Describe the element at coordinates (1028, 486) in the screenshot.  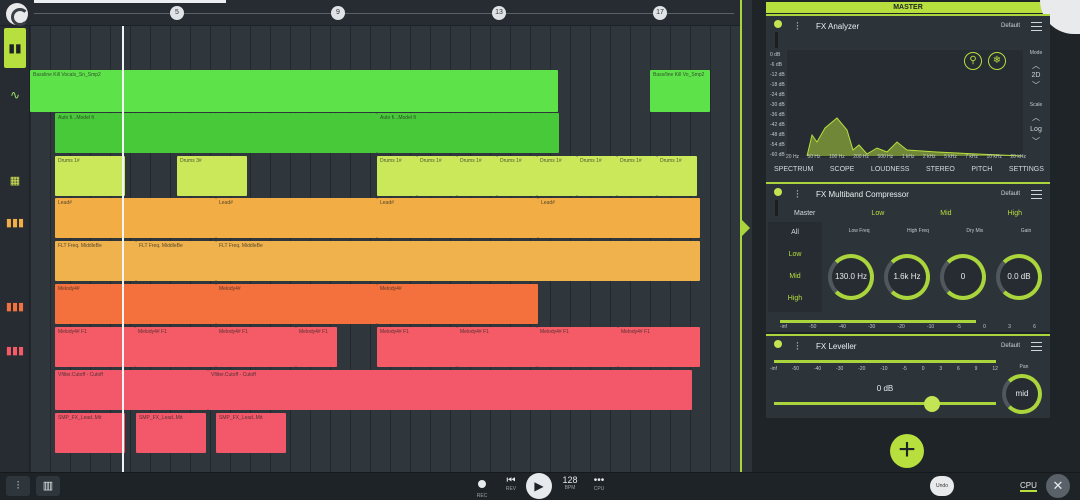
I see `cpu-indicator: CPU` at that location.